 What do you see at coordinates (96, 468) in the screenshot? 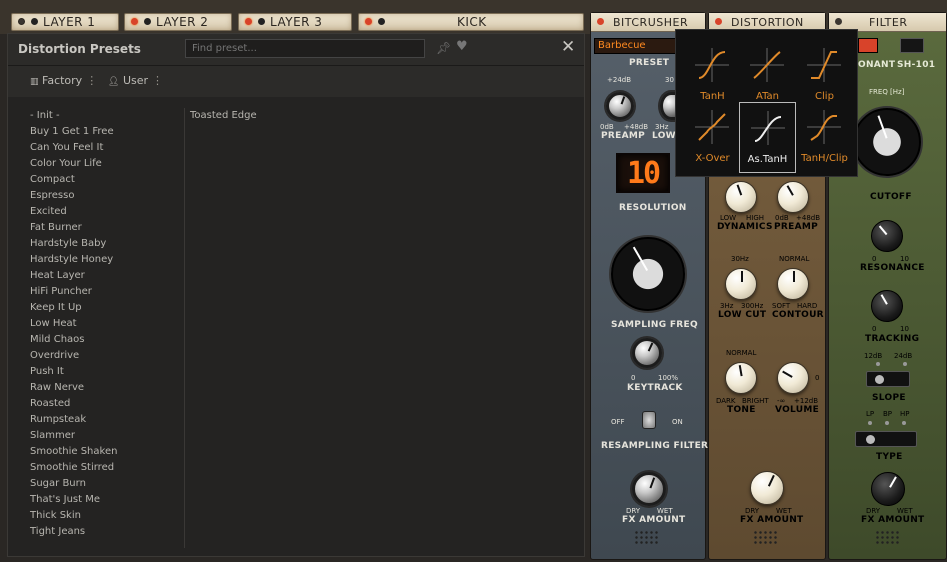
I see `preset-list-item: Smoothie Stirred` at bounding box center [96, 468].